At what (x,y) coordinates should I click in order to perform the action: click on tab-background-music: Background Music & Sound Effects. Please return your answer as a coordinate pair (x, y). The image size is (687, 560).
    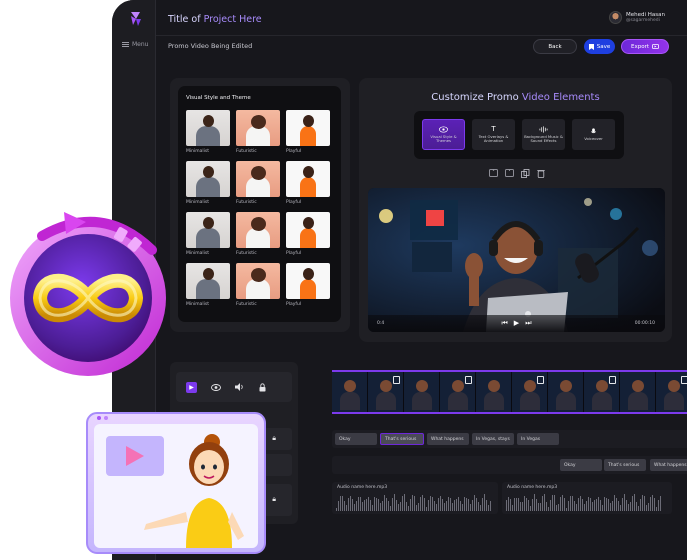
    Looking at the image, I should click on (543, 134).